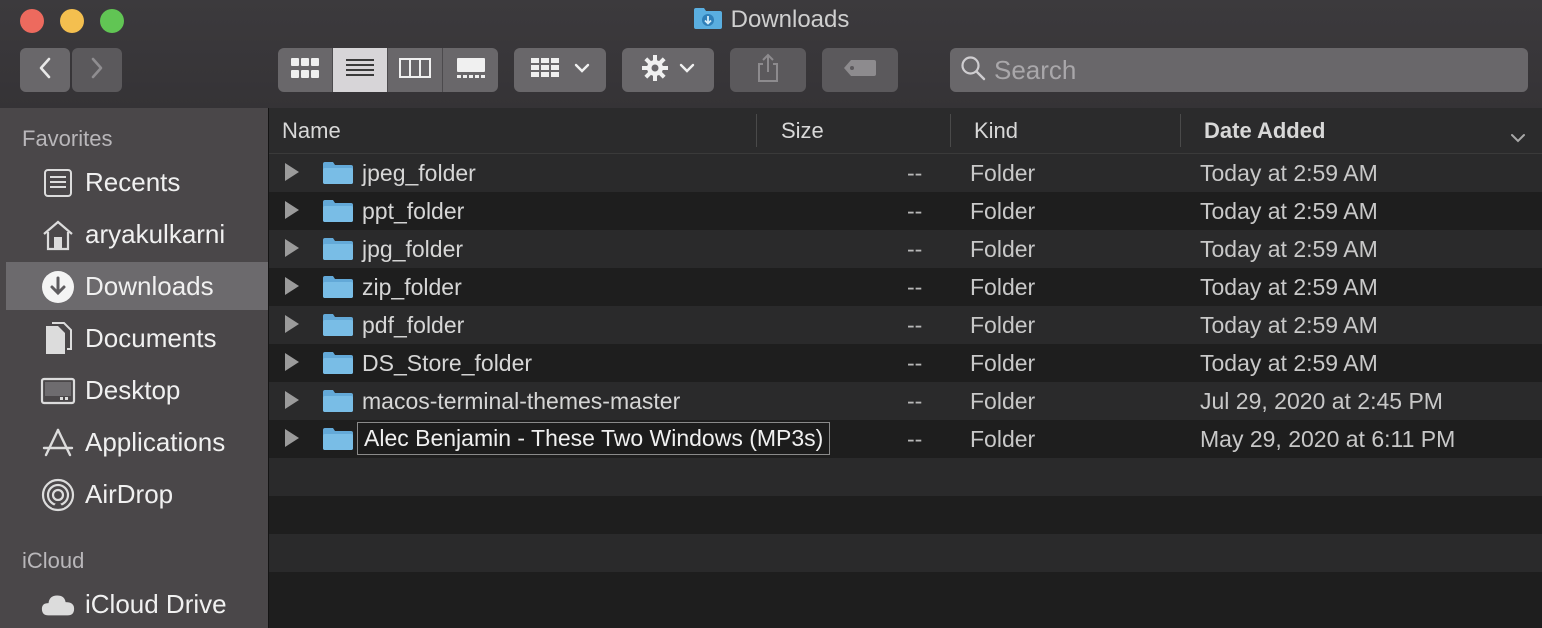  I want to click on recents-icon, so click(58, 183).